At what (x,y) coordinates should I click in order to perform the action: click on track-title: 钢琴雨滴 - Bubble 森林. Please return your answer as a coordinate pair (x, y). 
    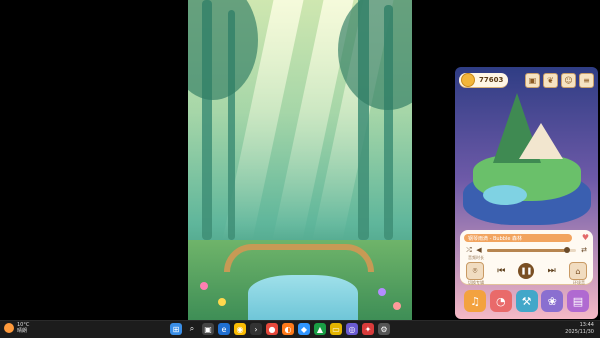
    Looking at the image, I should click on (495, 238).